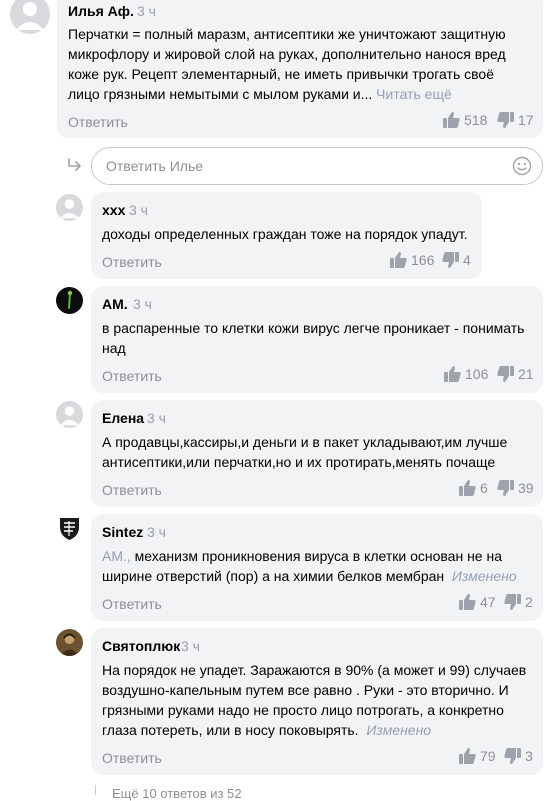 This screenshot has height=801, width=558. What do you see at coordinates (477, 756) in the screenshot?
I see `like-button: 79` at bounding box center [477, 756].